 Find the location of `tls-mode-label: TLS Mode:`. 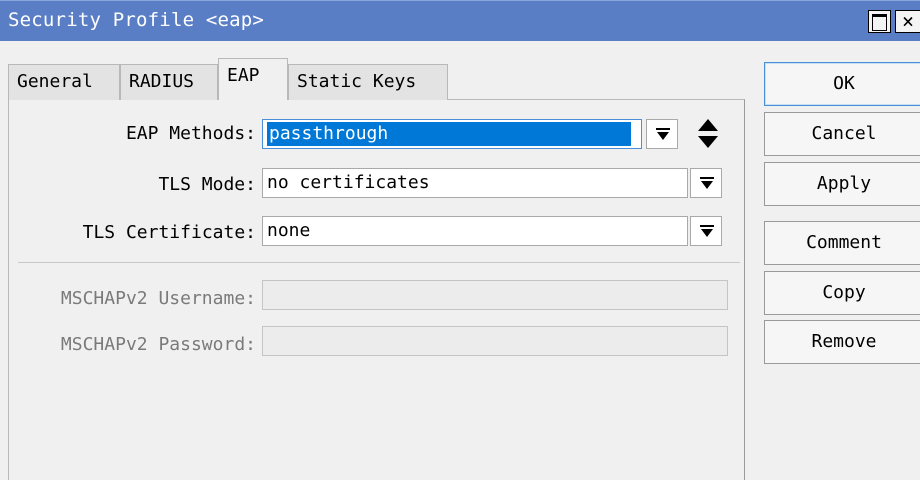

tls-mode-label: TLS Mode: is located at coordinates (207, 184).